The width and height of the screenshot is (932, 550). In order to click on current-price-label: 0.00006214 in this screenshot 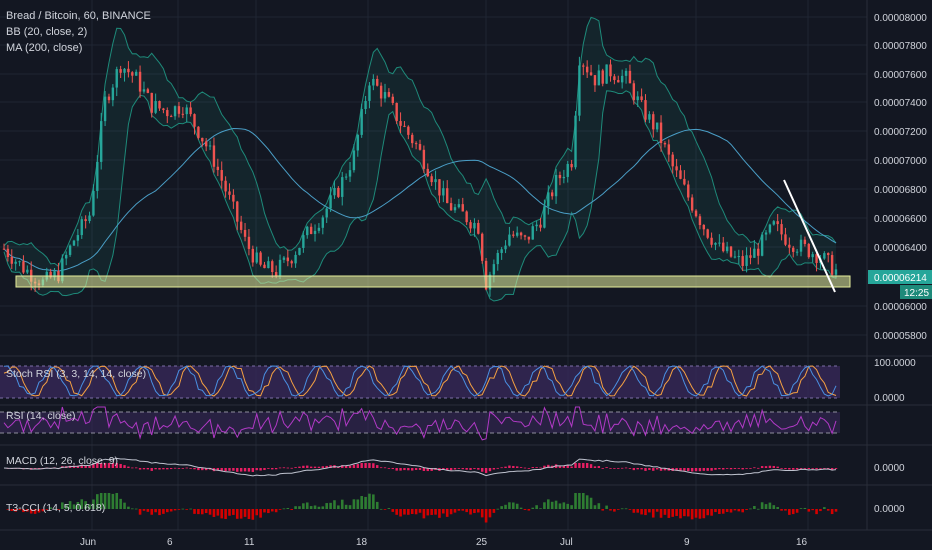, I will do `click(900, 278)`.